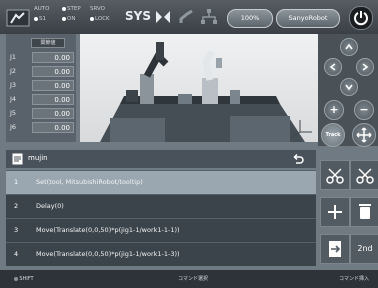 The image size is (378, 288). What do you see at coordinates (16, 182) in the screenshot?
I see `line-number: 1` at bounding box center [16, 182].